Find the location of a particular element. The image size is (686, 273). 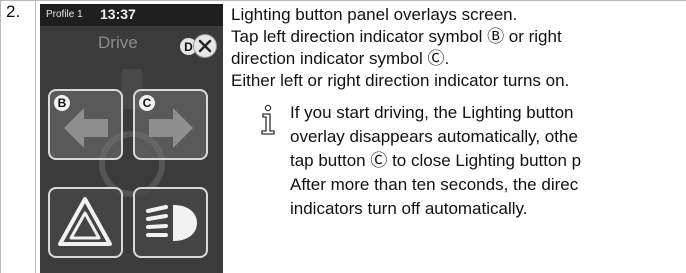

close-button is located at coordinates (205, 46).